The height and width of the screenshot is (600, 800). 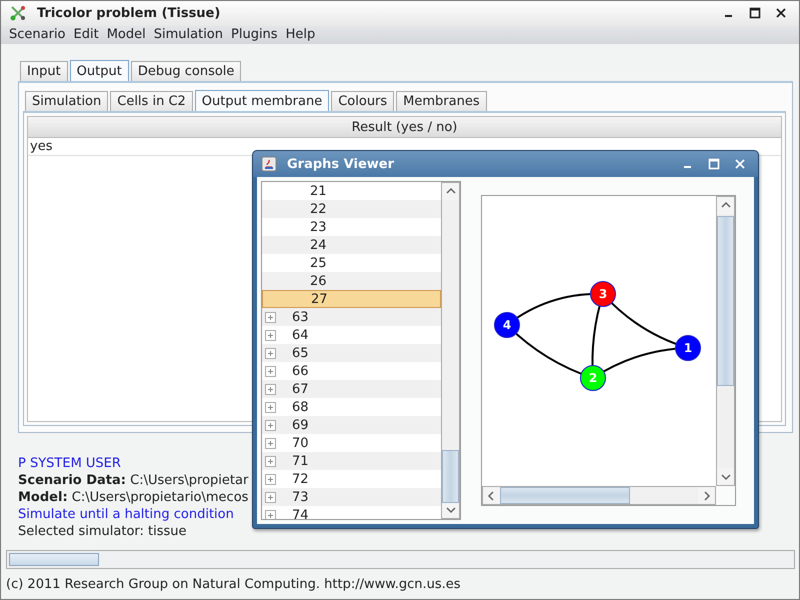 What do you see at coordinates (40, 146) in the screenshot?
I see `table-cell-text: yes` at bounding box center [40, 146].